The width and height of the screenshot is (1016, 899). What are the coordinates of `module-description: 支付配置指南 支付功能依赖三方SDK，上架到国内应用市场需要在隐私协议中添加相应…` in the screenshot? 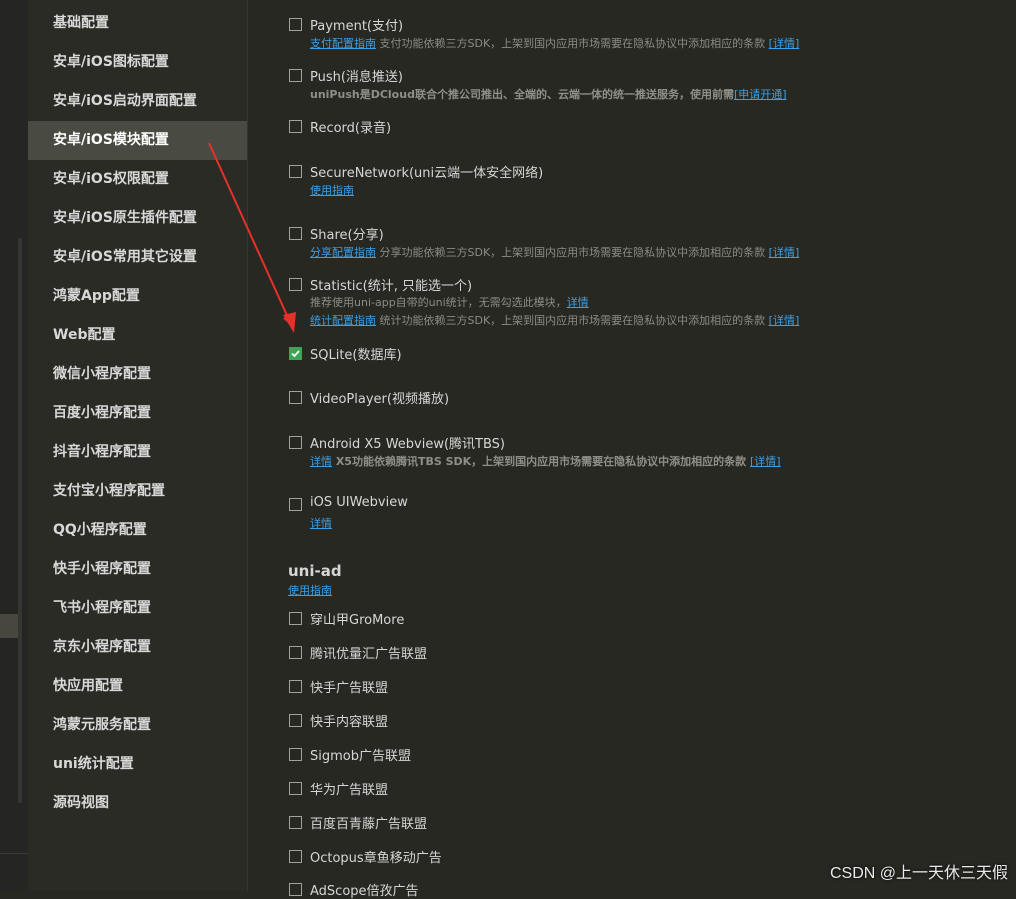 It's located at (554, 43).